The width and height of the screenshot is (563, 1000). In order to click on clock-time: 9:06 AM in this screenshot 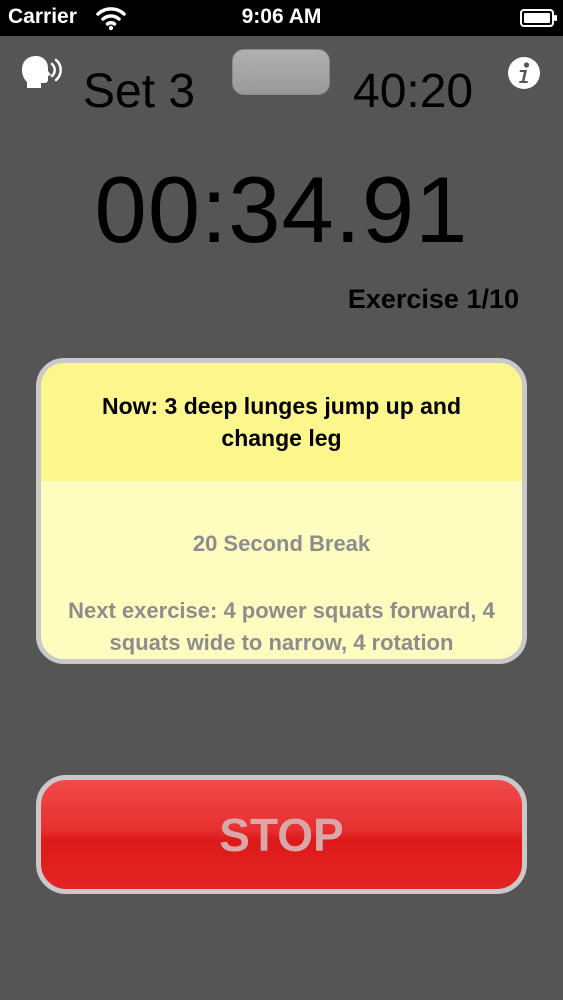, I will do `click(281, 16)`.